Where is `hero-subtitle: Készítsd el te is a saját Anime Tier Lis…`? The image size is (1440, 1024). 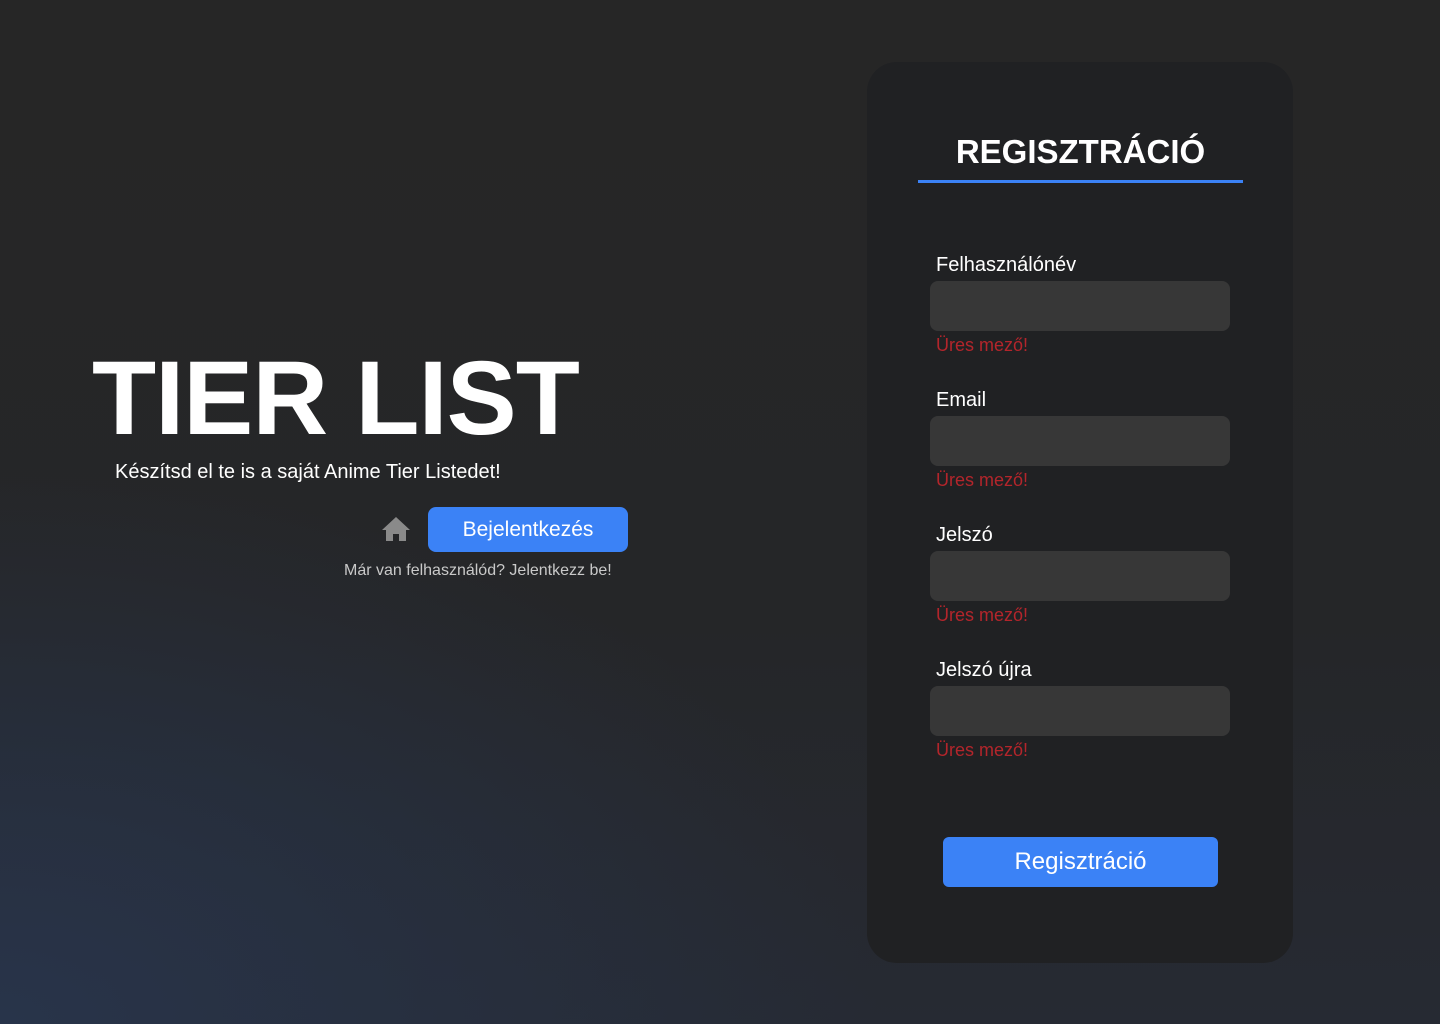
hero-subtitle: Készítsd el te is a saját Anime Tier Lis… is located at coordinates (308, 472).